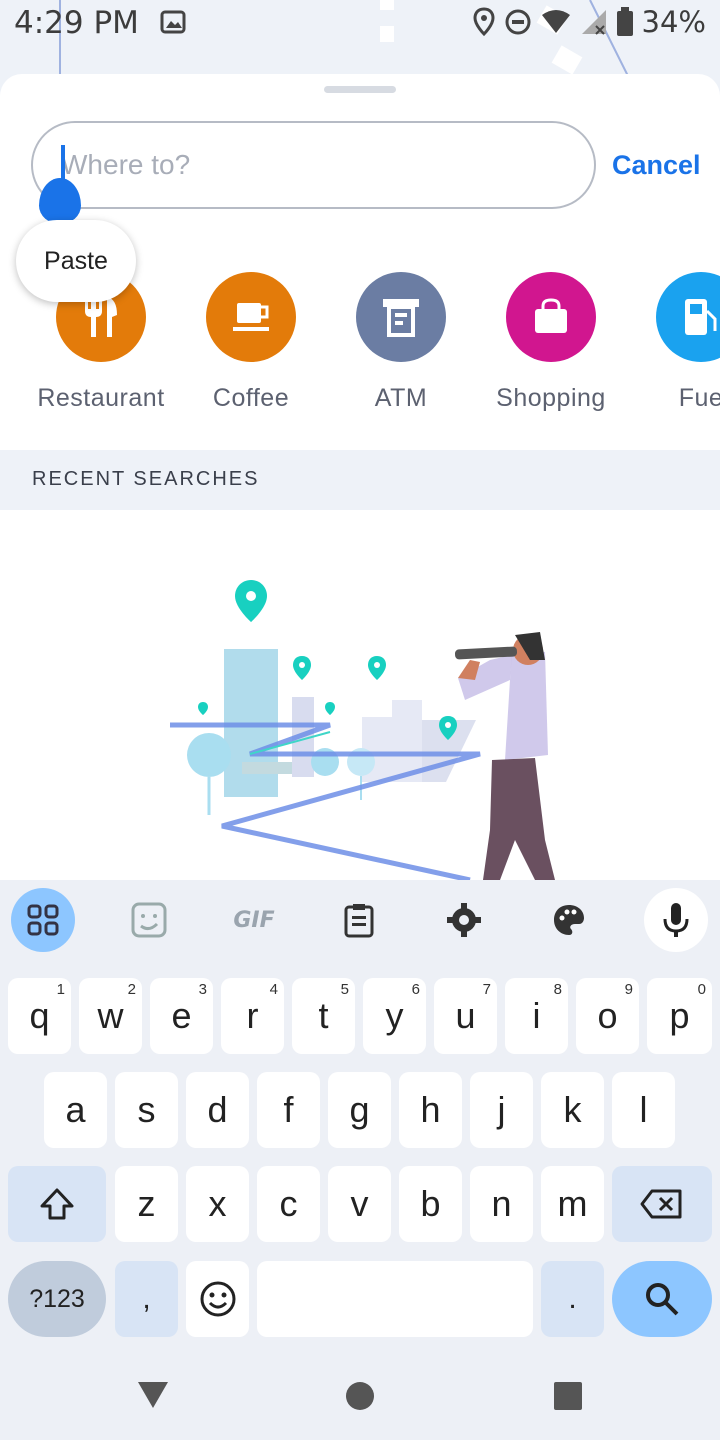 The image size is (720, 1440). I want to click on key-w: w2, so click(110, 1016).